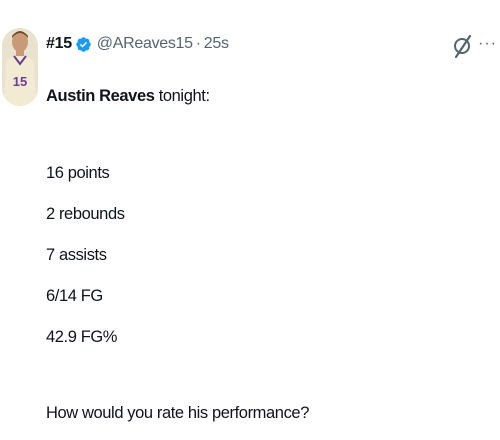 The height and width of the screenshot is (440, 500). I want to click on intro-text: tonight:, so click(182, 96).